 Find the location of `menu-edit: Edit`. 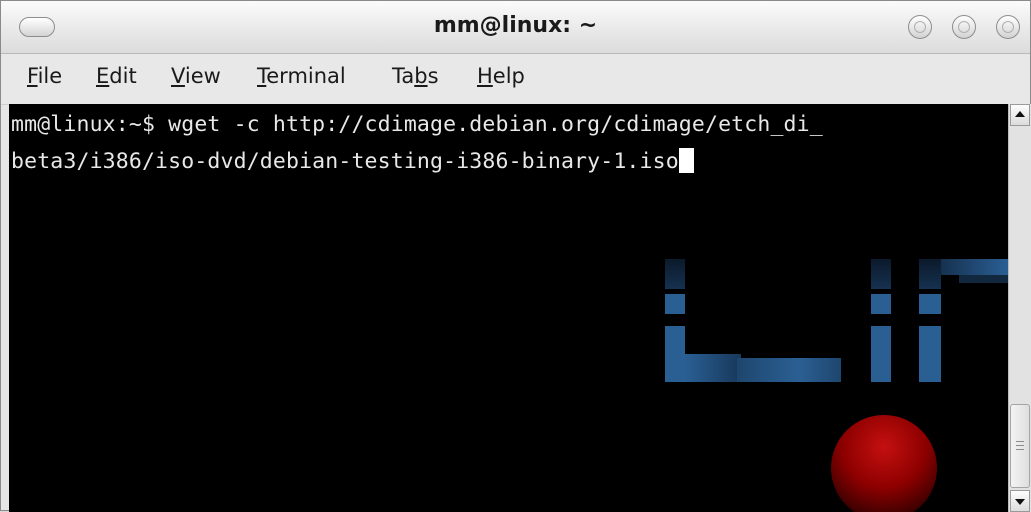

menu-edit: Edit is located at coordinates (116, 76).